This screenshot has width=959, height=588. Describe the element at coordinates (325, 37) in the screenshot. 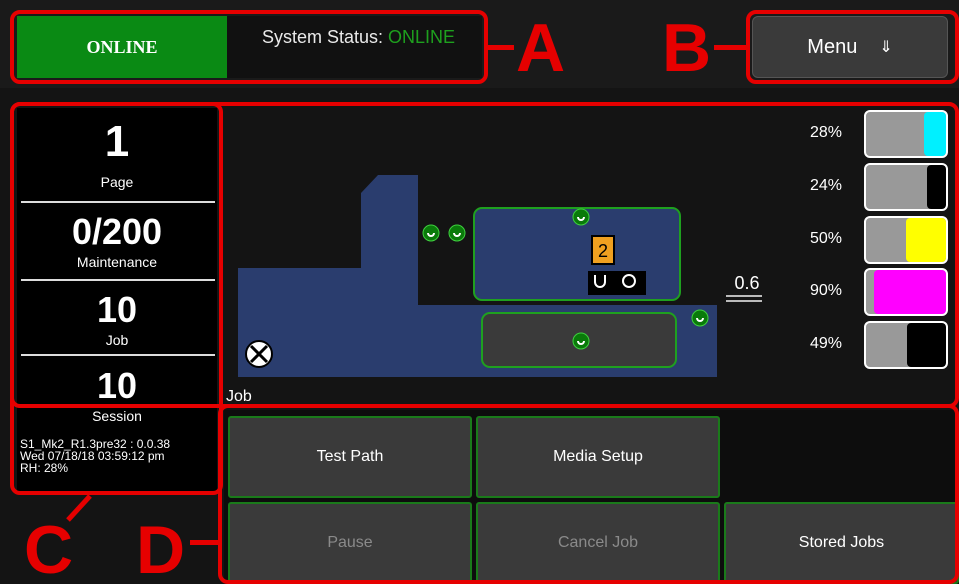

I see `system-status-prefix: System Status:` at that location.